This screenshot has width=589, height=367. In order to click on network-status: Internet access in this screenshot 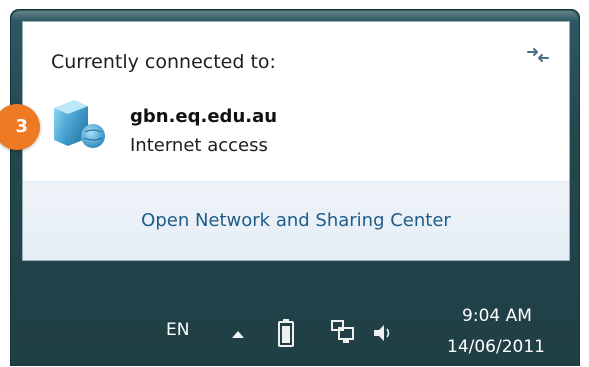, I will do `click(199, 145)`.